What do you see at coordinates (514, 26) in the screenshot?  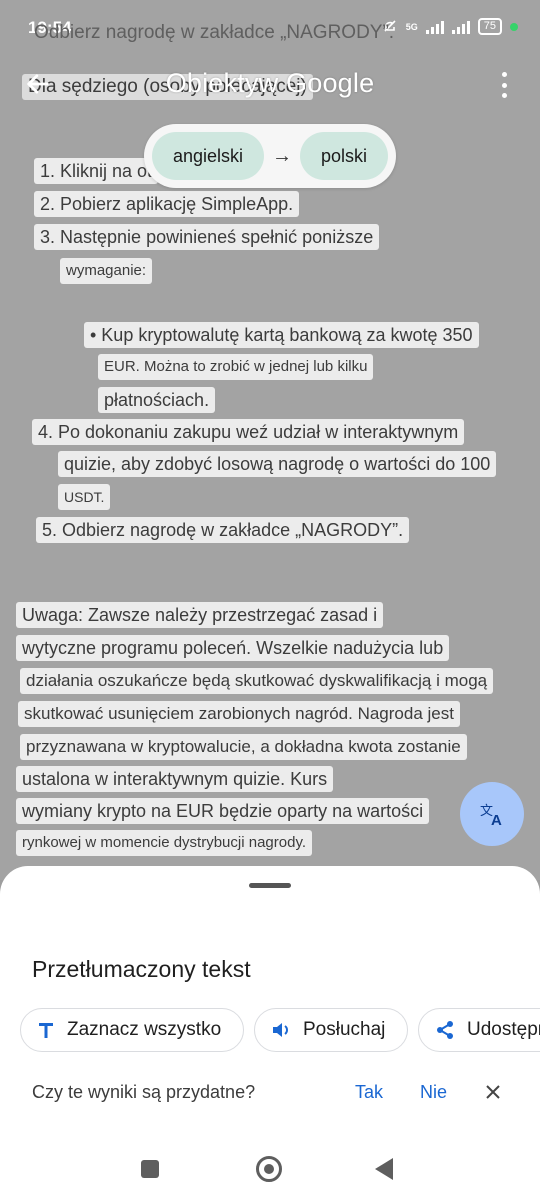 I see `status-dot-icon` at bounding box center [514, 26].